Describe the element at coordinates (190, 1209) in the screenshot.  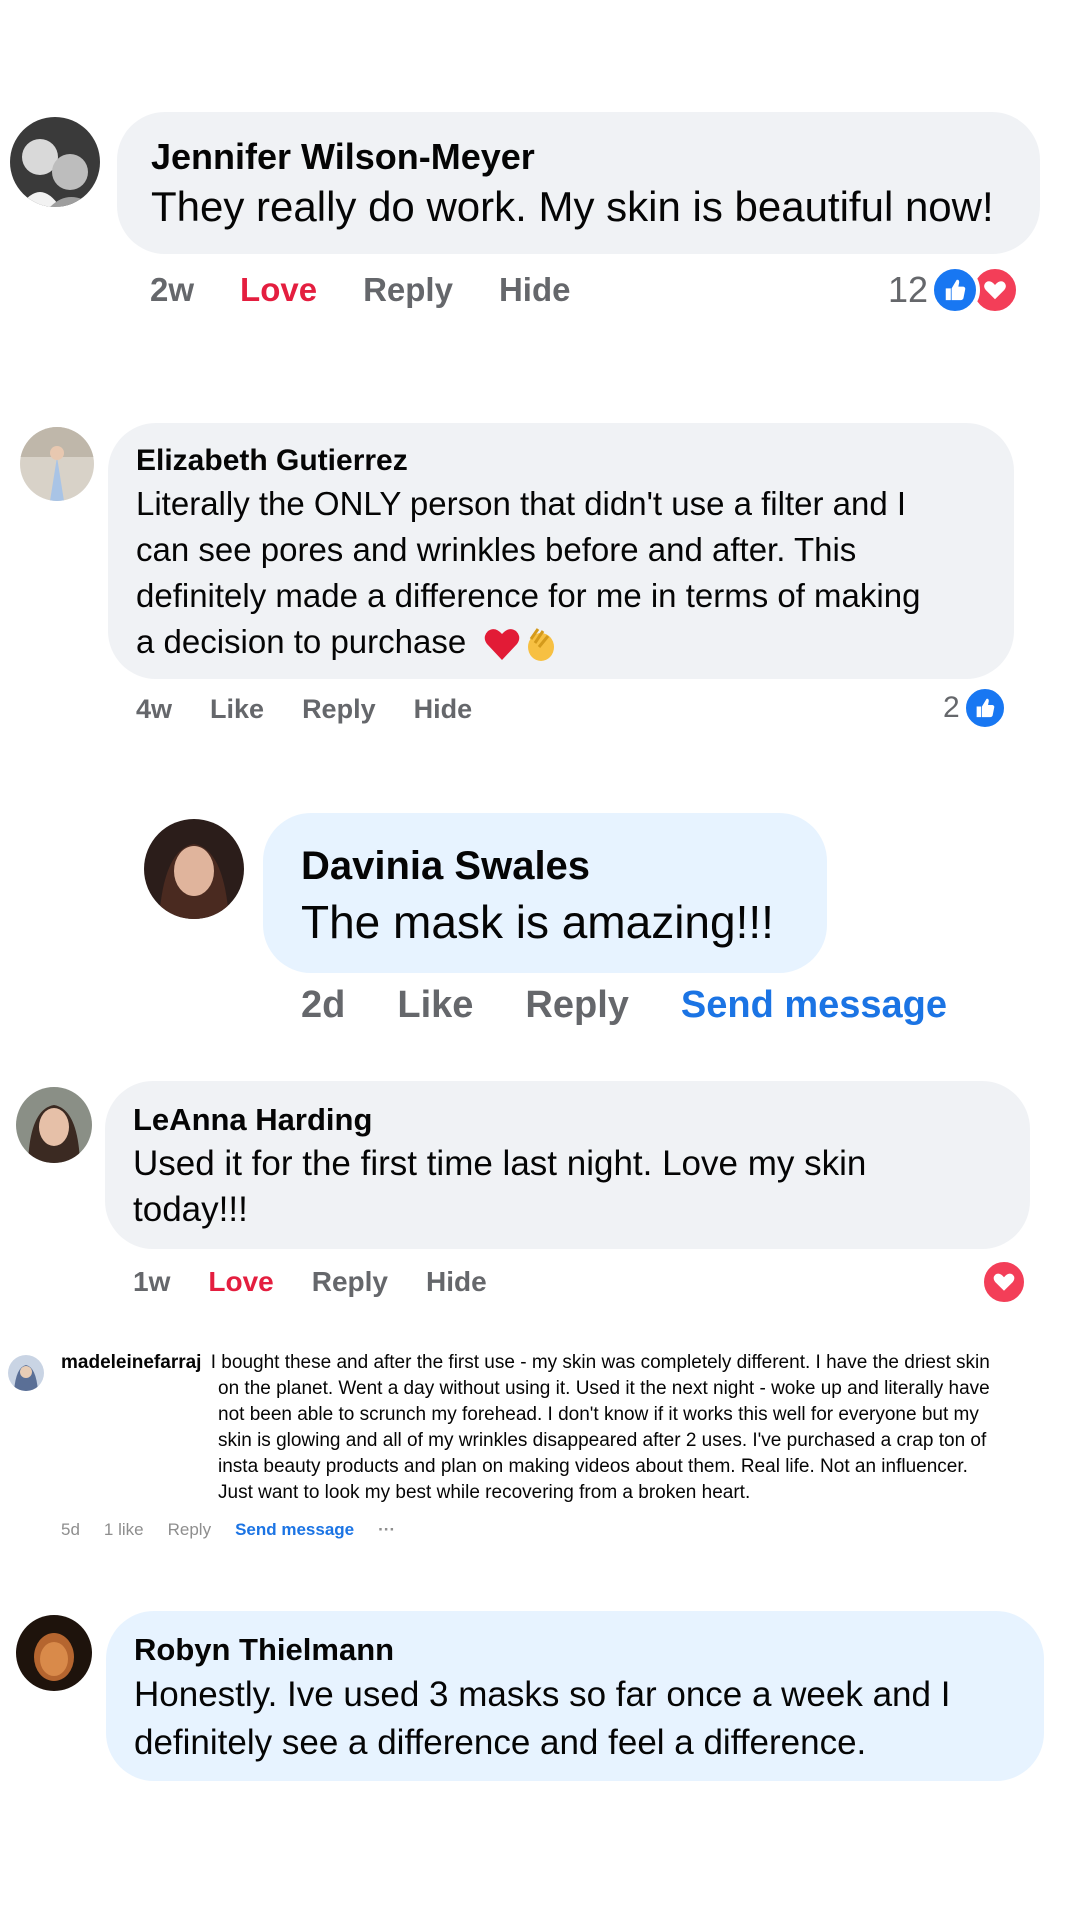
I see `comment-text-line: today!!!` at that location.